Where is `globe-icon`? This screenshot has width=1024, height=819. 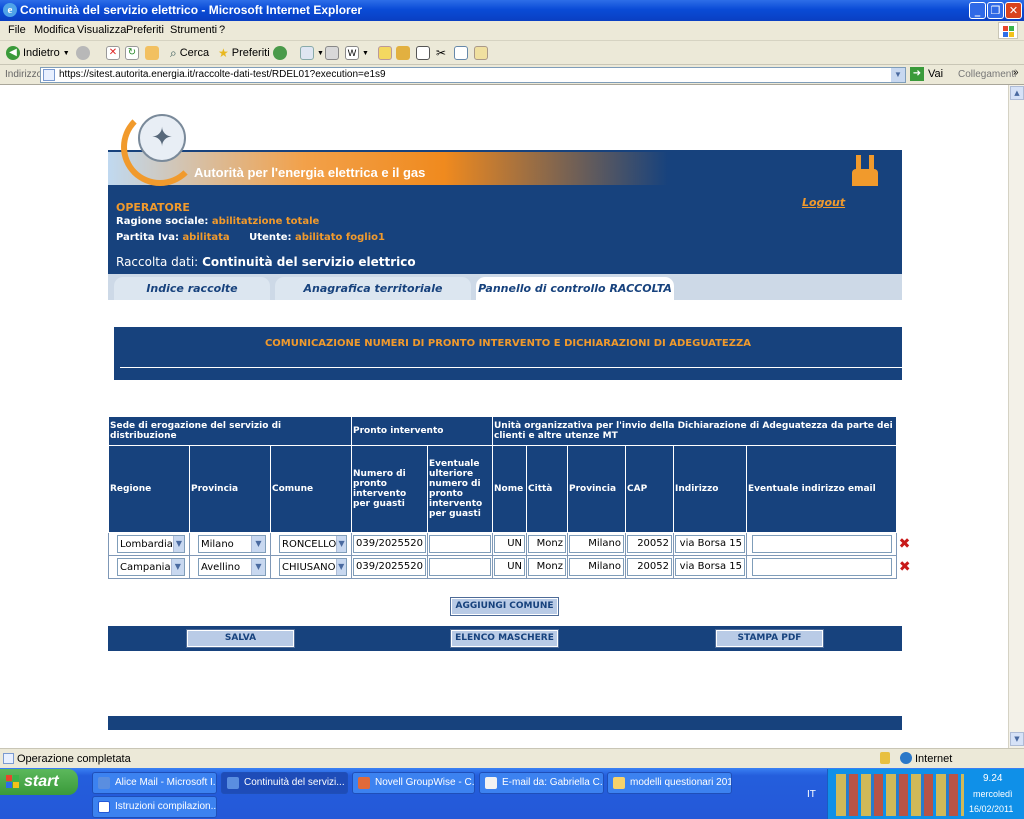
globe-icon is located at coordinates (906, 758).